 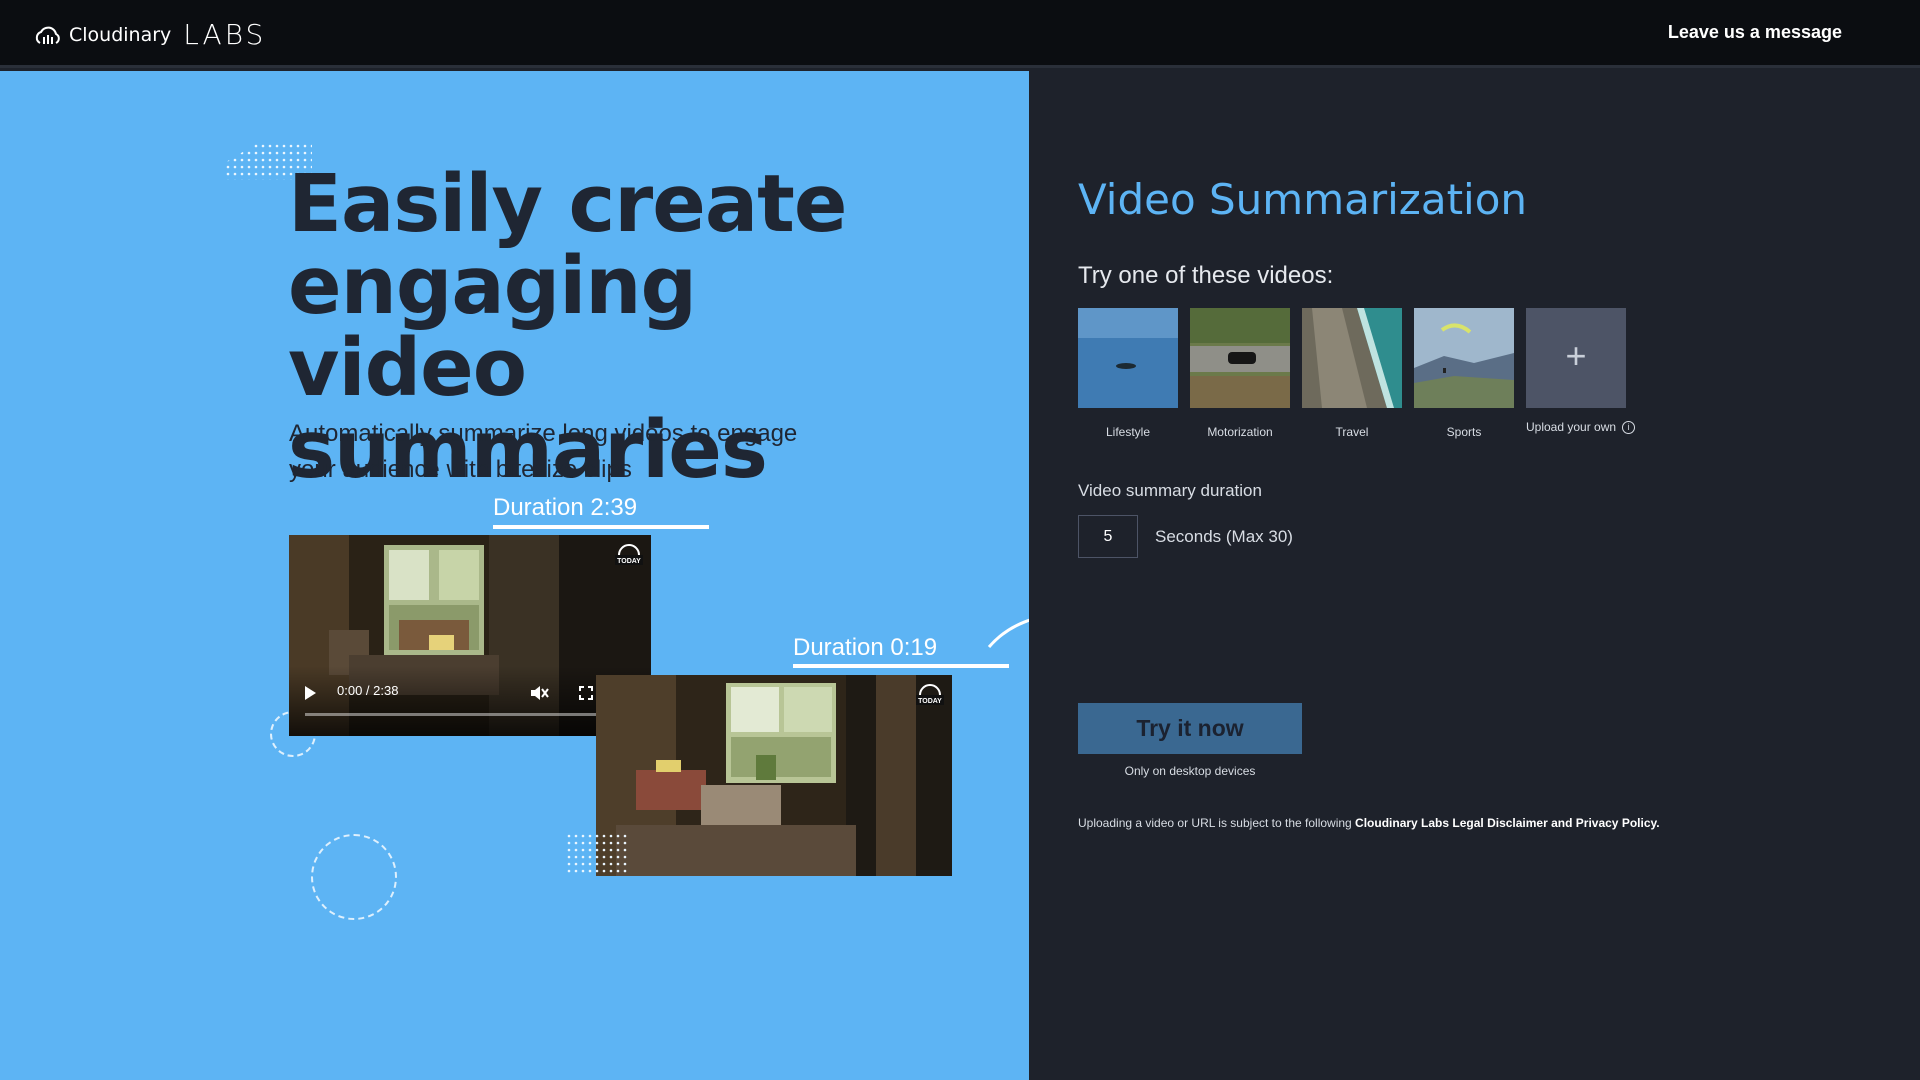 I want to click on summary-video-player: TODAY, so click(x=774, y=775).